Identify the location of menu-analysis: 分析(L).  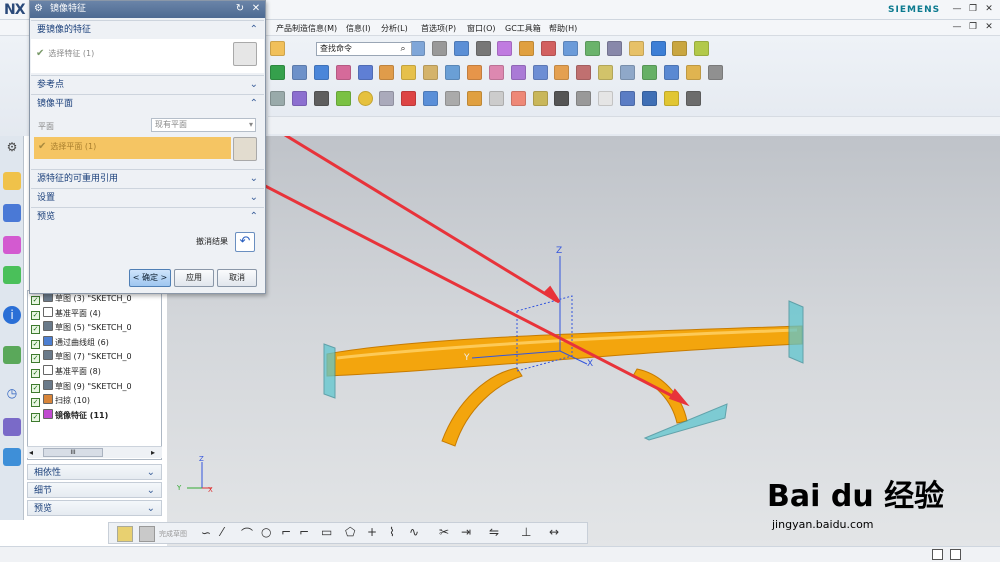
(394, 28).